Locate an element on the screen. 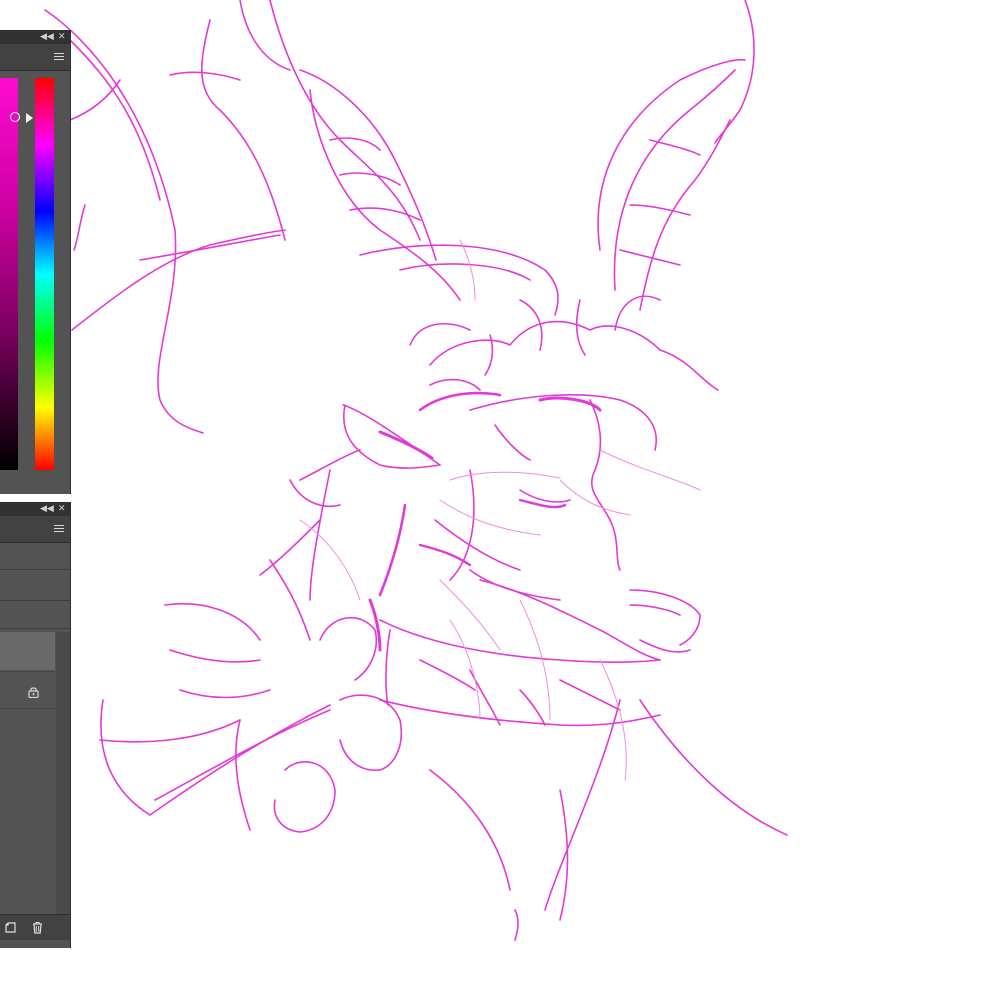  color-picker-ring-icon is located at coordinates (15, 117).